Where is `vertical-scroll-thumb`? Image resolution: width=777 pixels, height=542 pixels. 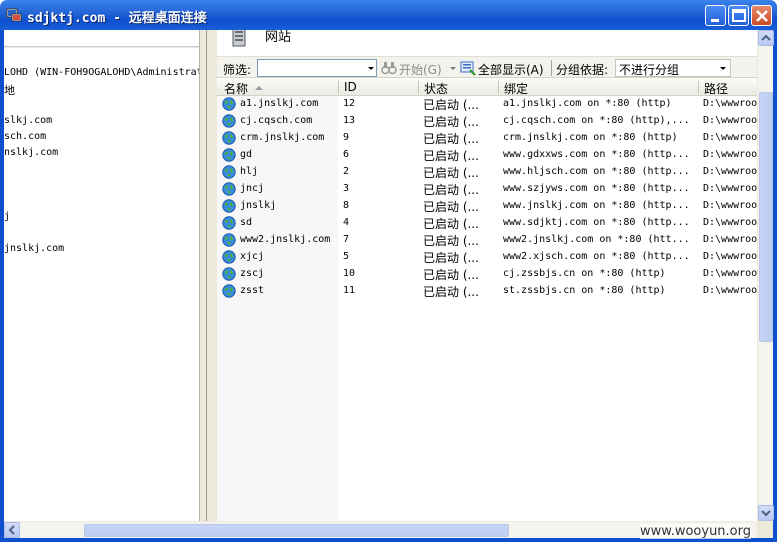
vertical-scroll-thumb is located at coordinates (766, 217).